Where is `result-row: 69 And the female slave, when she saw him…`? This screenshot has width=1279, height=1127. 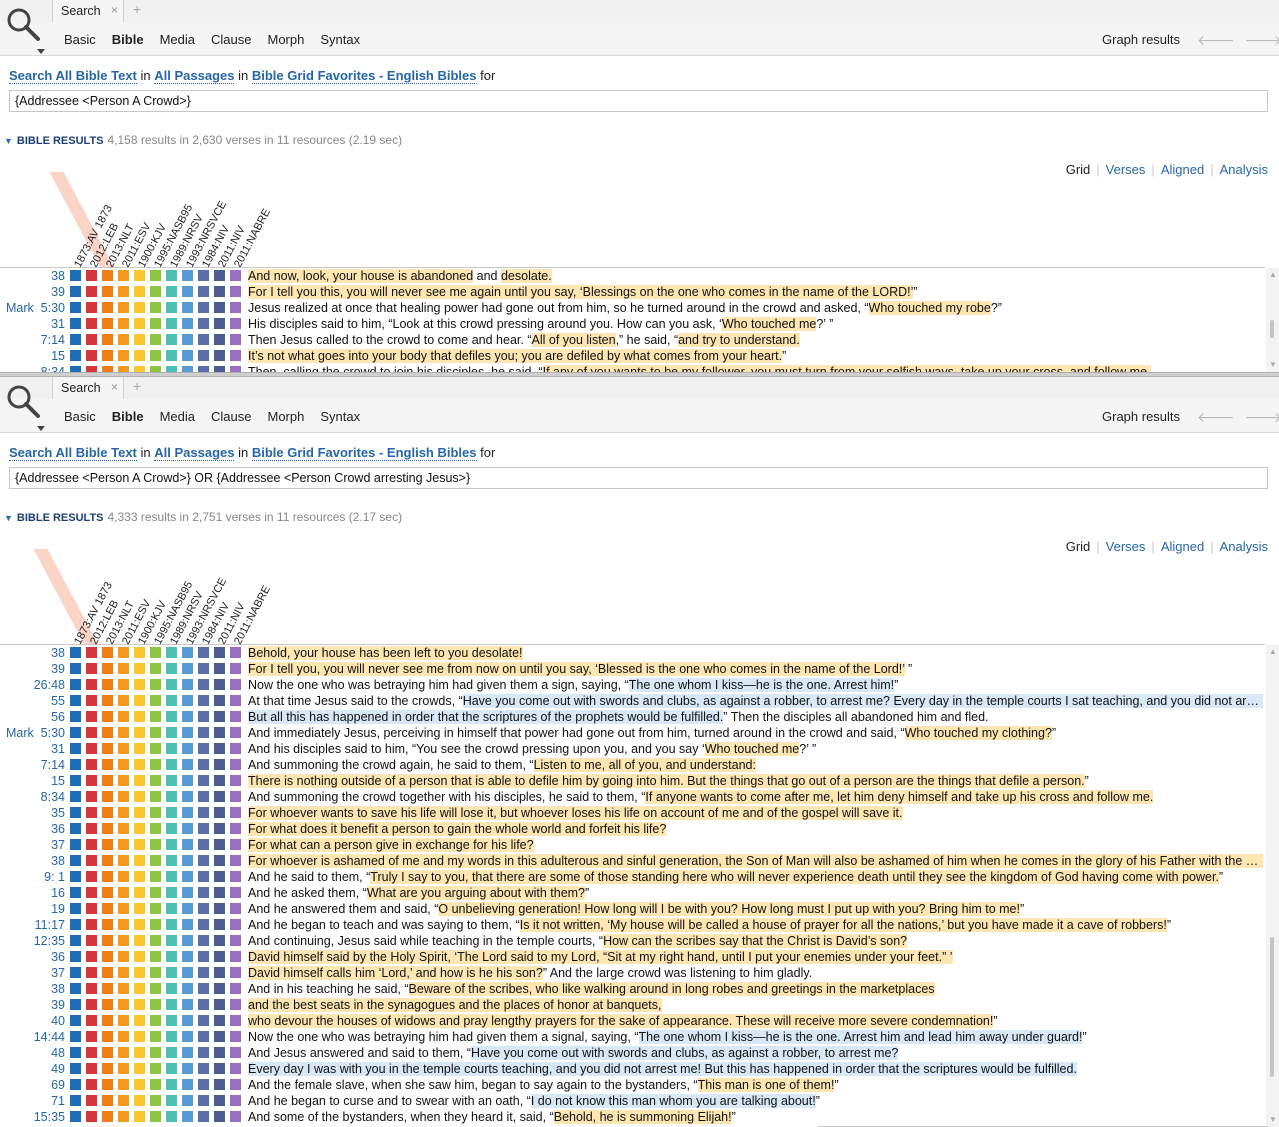
result-row: 69 And the female slave, when she saw him… is located at coordinates (632, 1085).